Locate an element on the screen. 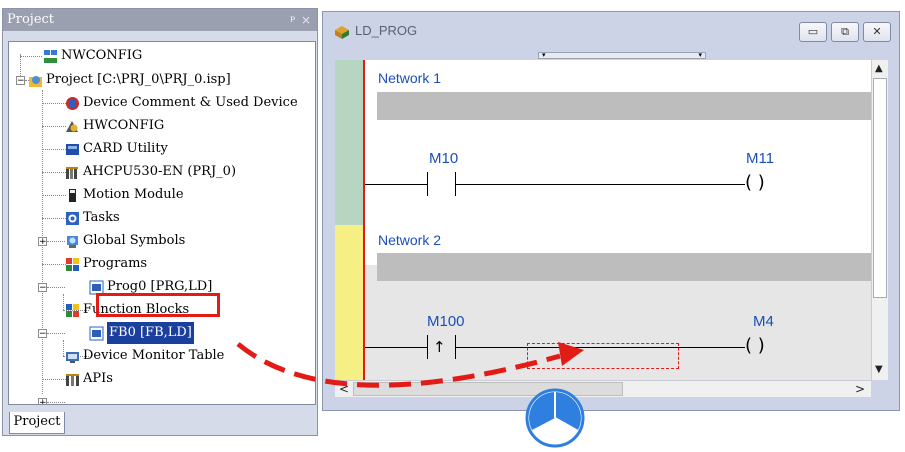  collapse-programs-toggle: − is located at coordinates (42, 288).